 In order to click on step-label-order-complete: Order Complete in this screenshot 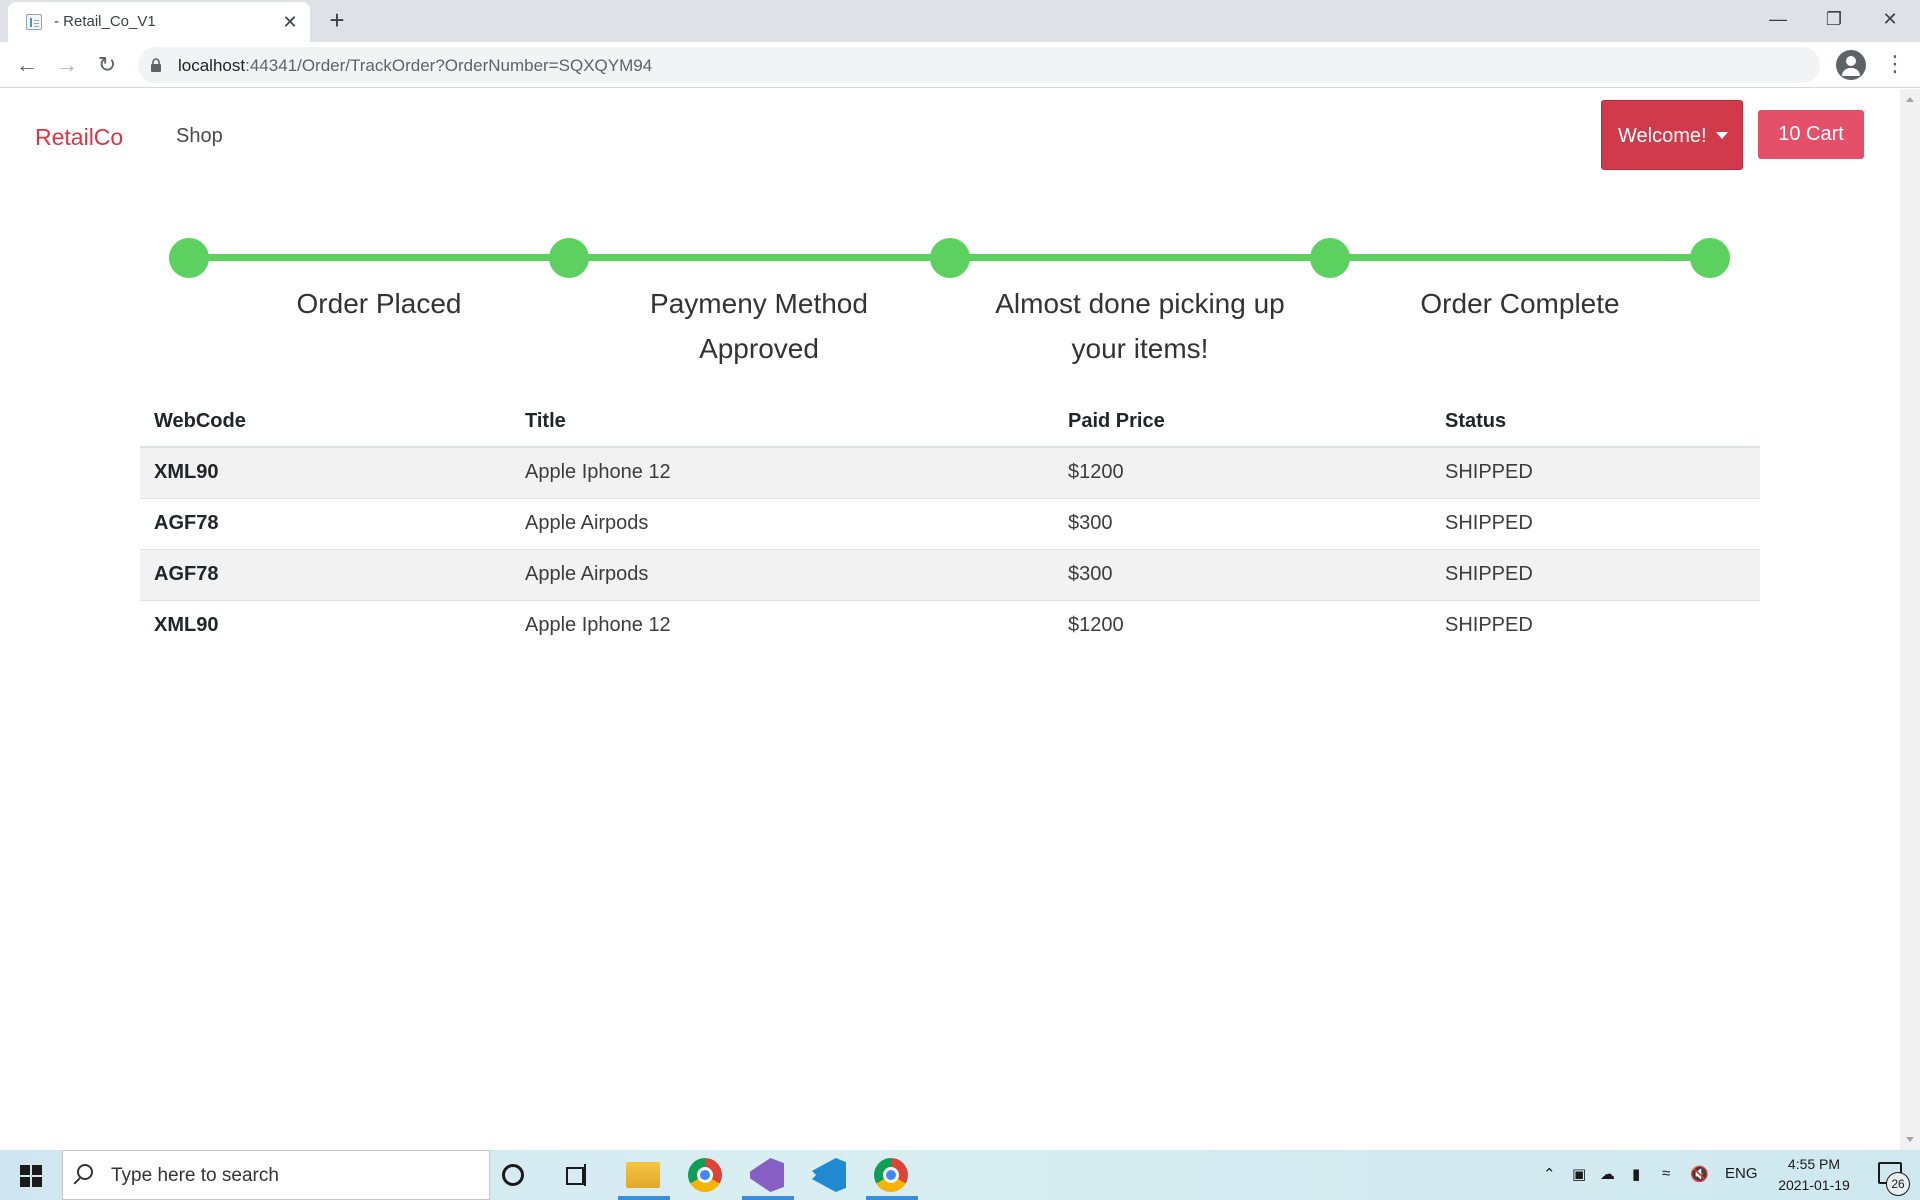, I will do `click(1520, 303)`.